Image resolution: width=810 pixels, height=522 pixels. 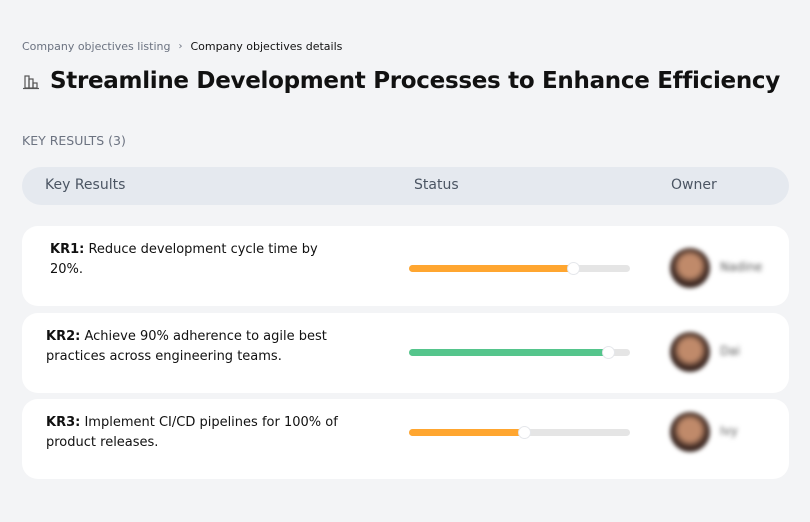 What do you see at coordinates (266, 46) in the screenshot?
I see `breadcrumb-current: Company objectives details` at bounding box center [266, 46].